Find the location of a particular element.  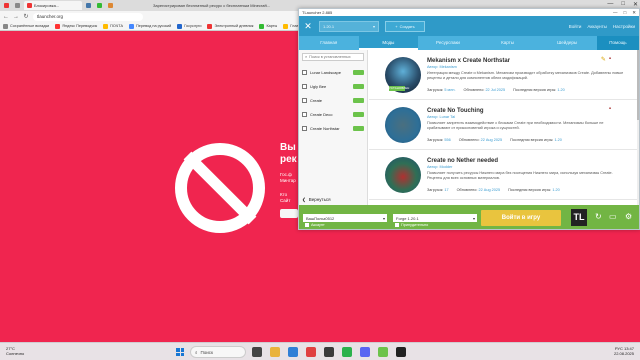

tab-resourcepacks: Ресурспаки is located at coordinates (448, 43).